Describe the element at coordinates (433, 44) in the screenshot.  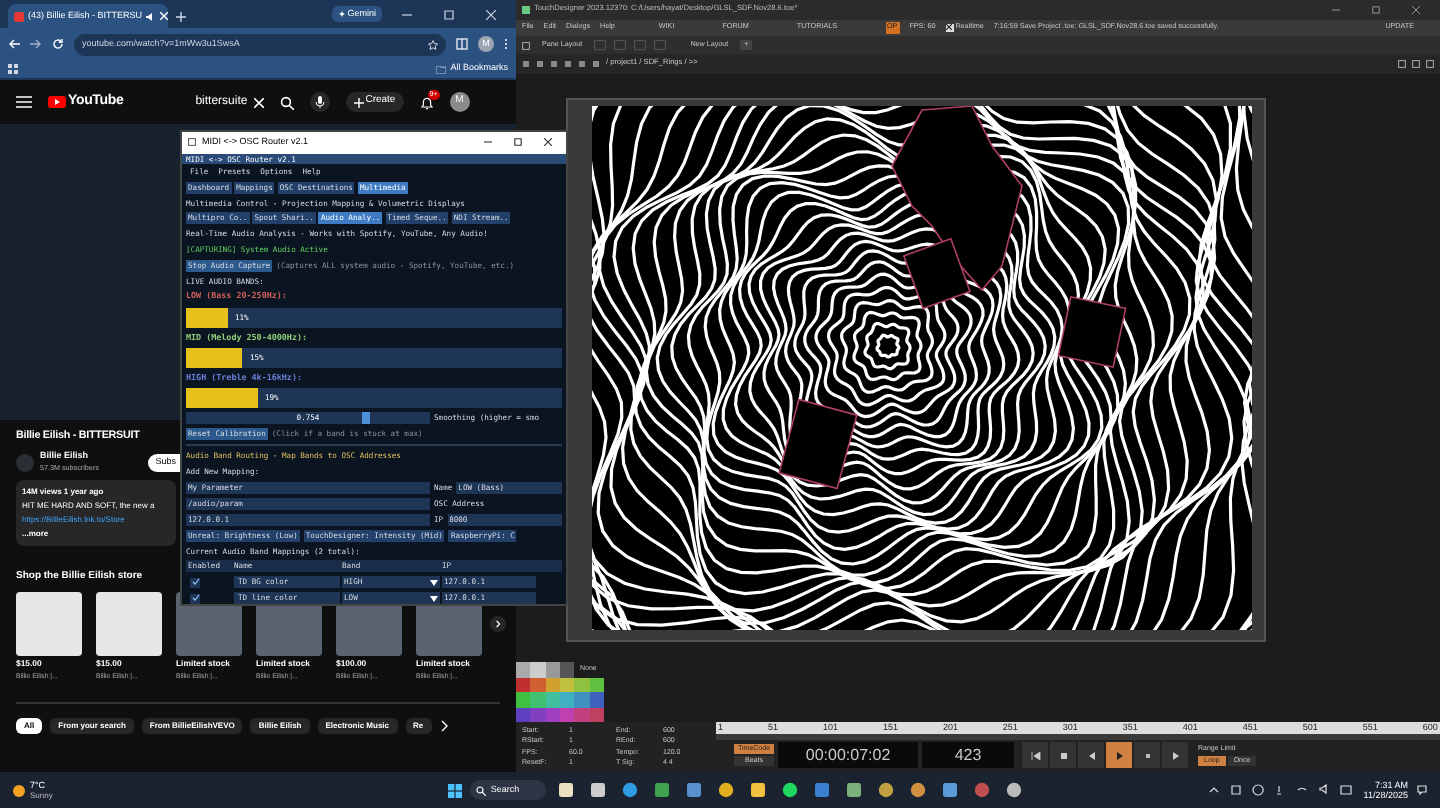
I see `star-icon` at that location.